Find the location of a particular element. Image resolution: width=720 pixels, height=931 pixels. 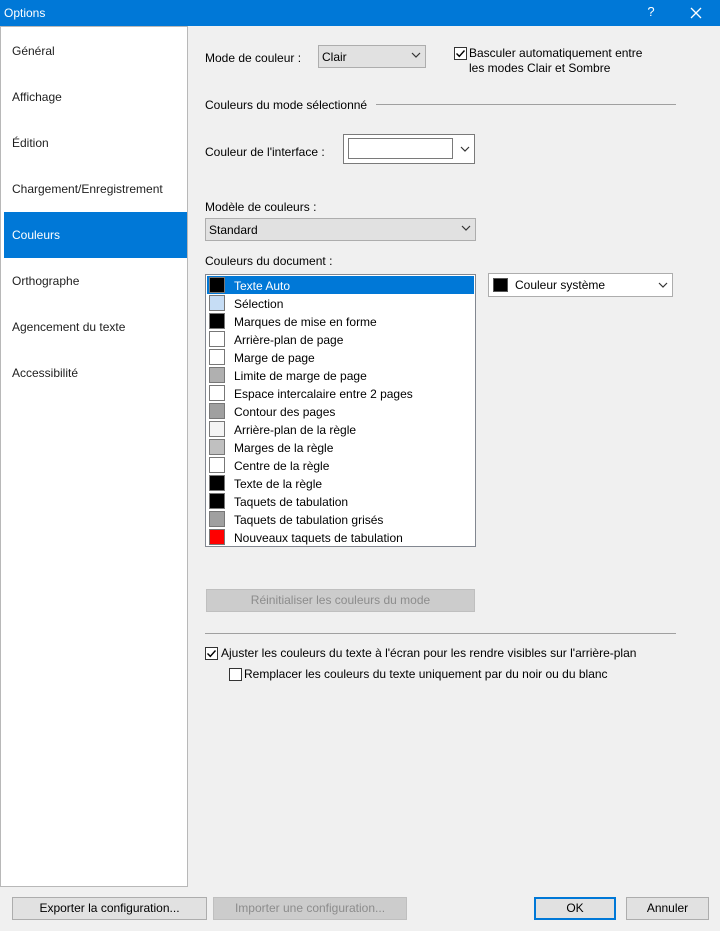

list-item: Centre de la règle is located at coordinates (340, 465).